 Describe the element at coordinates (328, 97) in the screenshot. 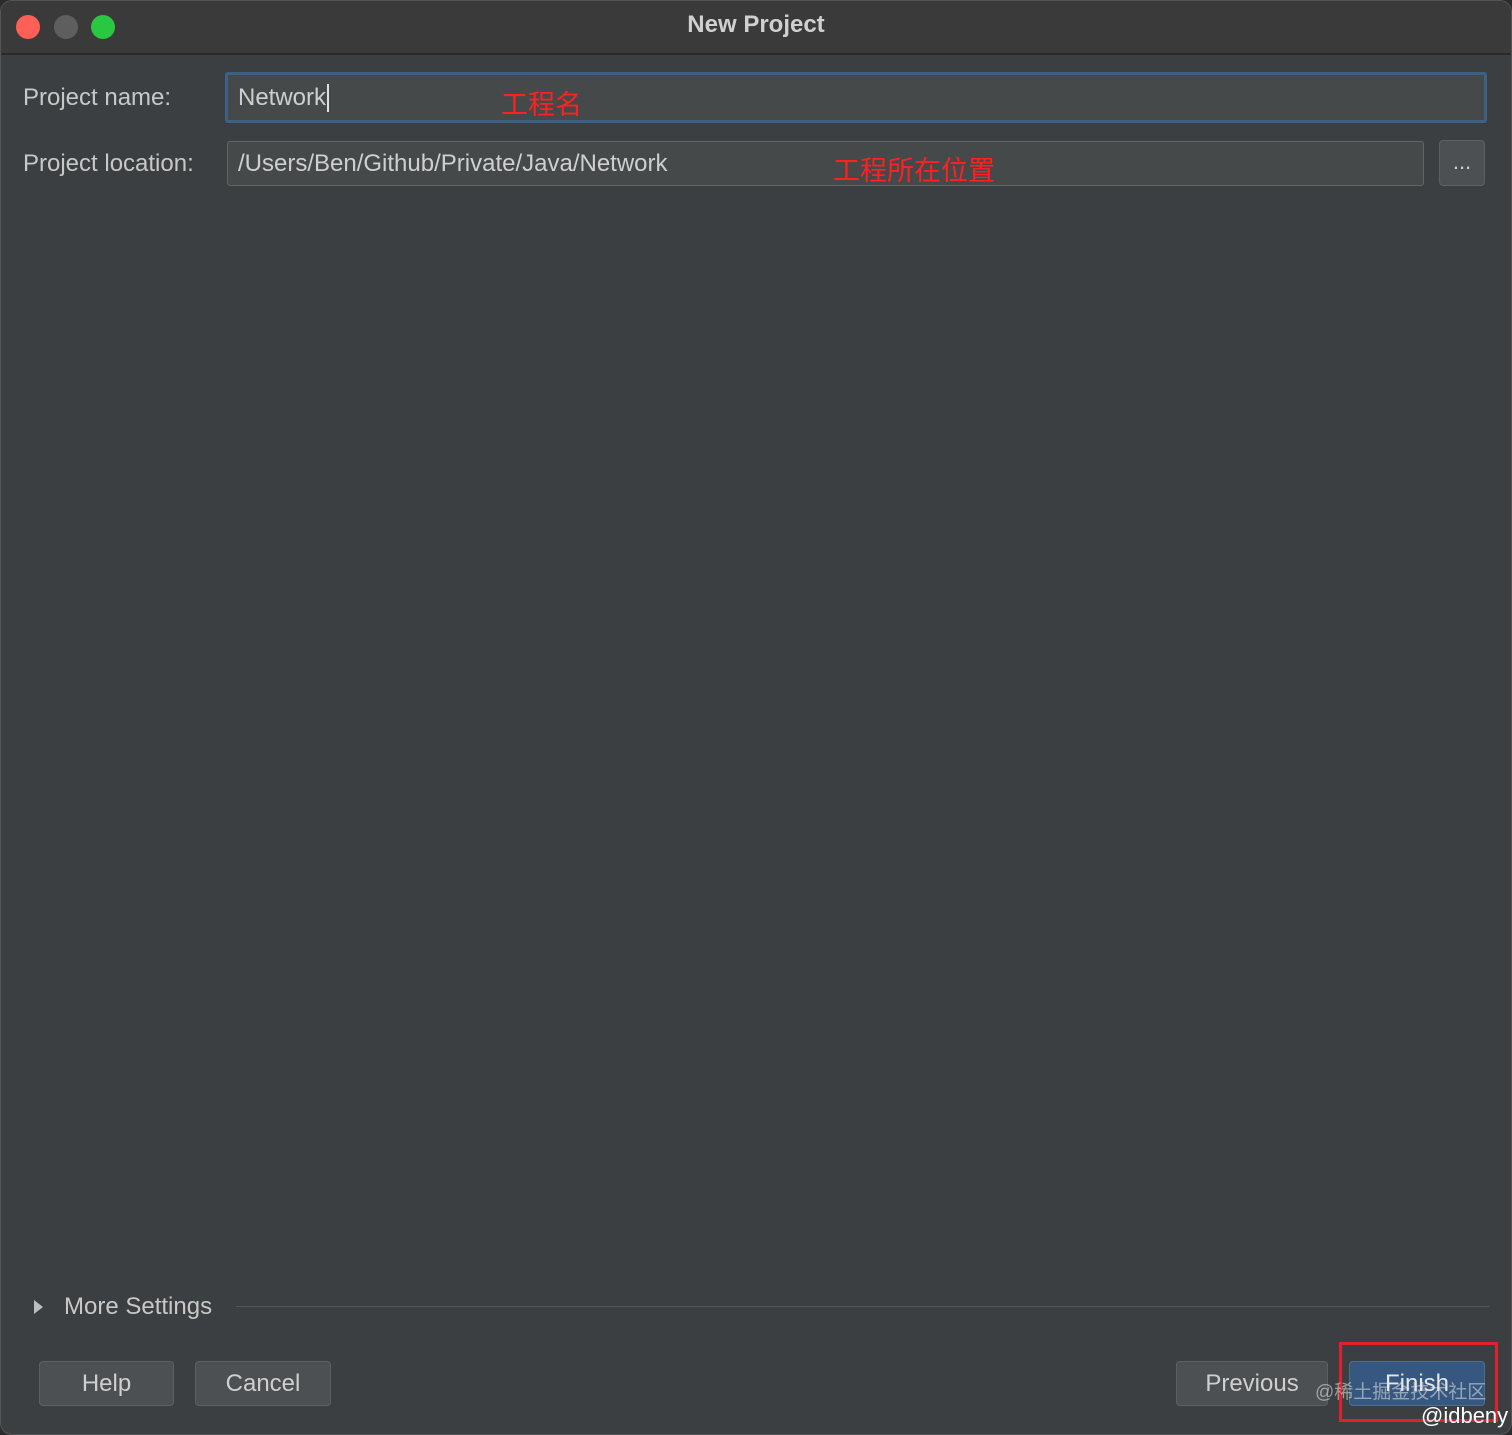

I see `text-caret` at that location.